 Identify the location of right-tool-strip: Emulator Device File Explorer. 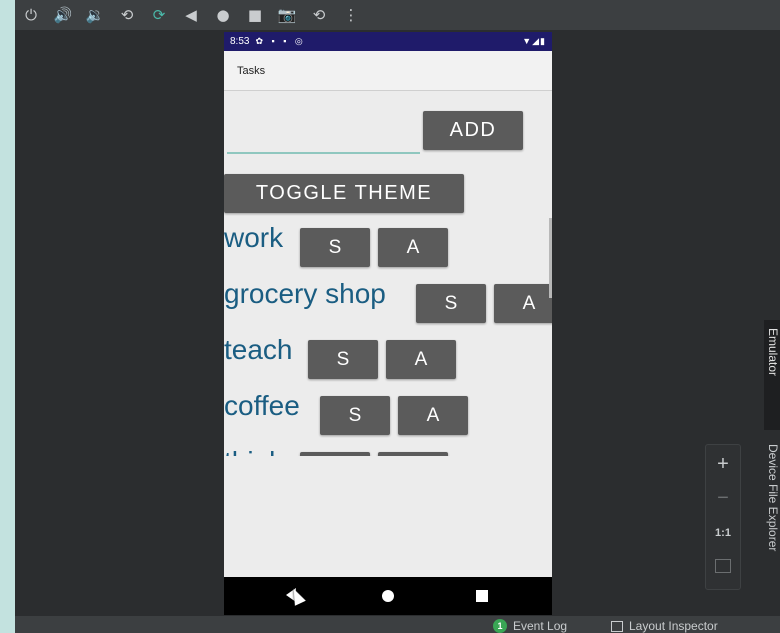
(772, 460).